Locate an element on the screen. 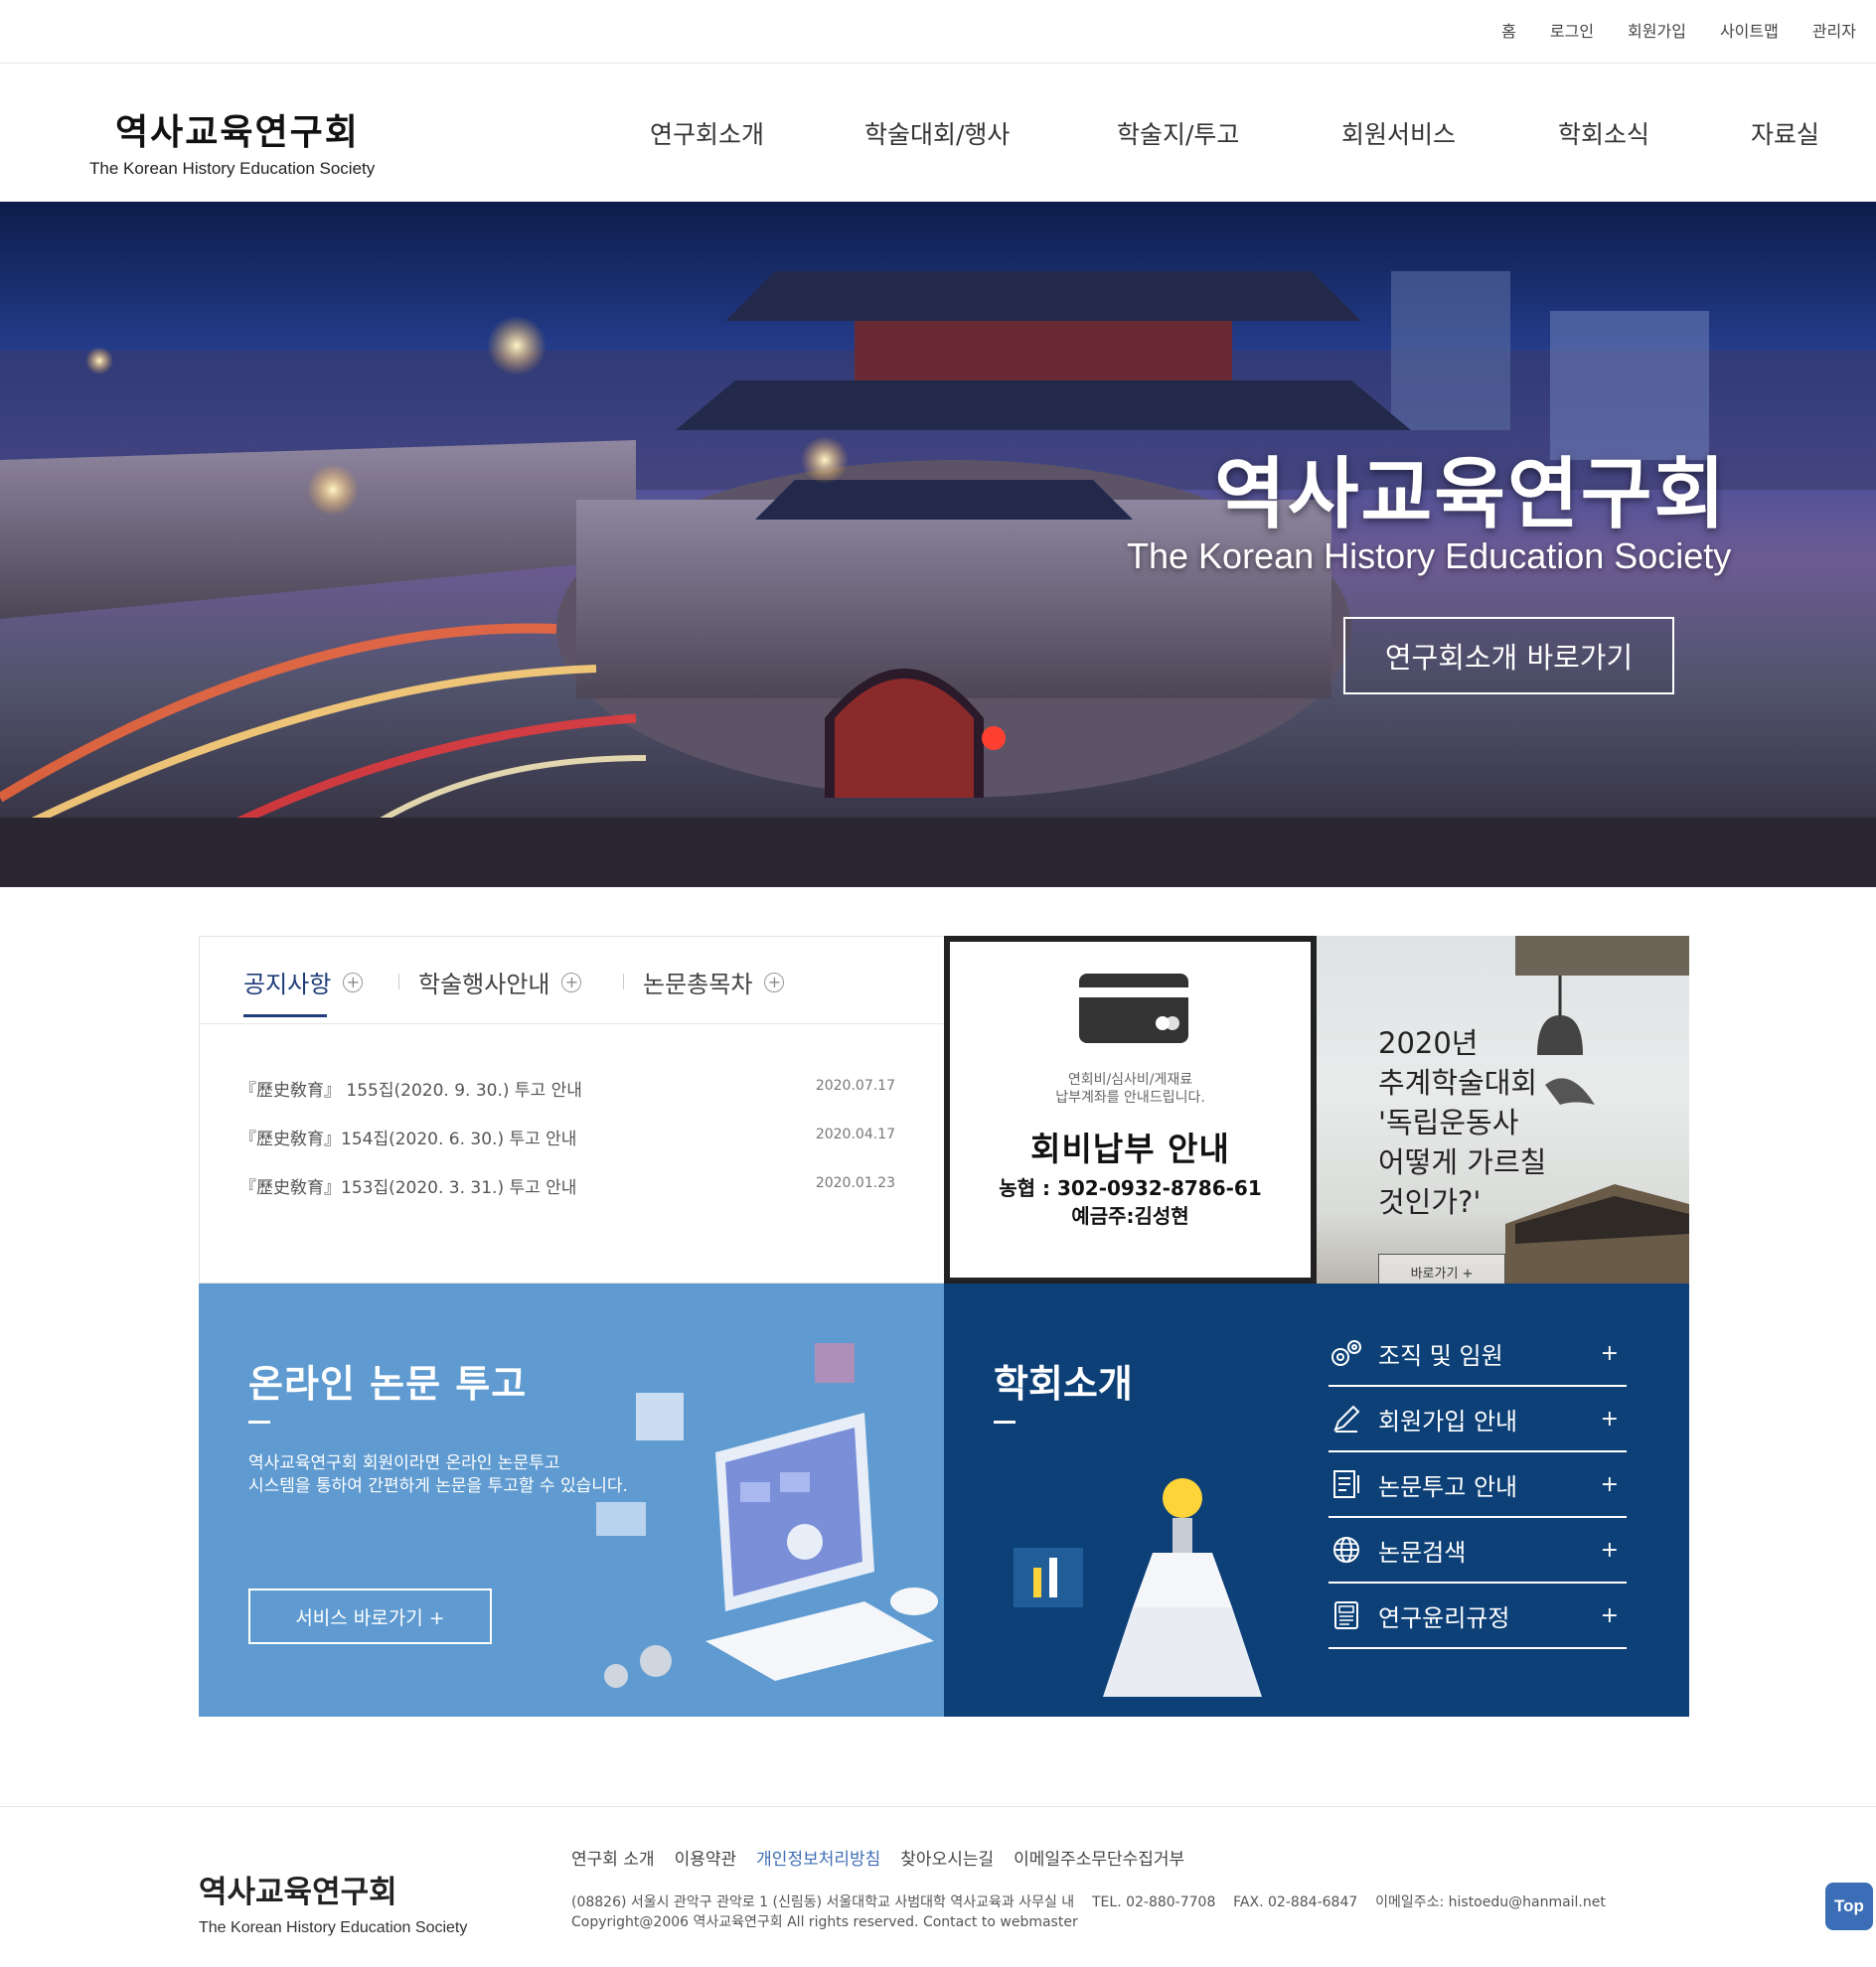  fee-account-number: 농협 : 302-0932-8786-61 is located at coordinates (1131, 1188).